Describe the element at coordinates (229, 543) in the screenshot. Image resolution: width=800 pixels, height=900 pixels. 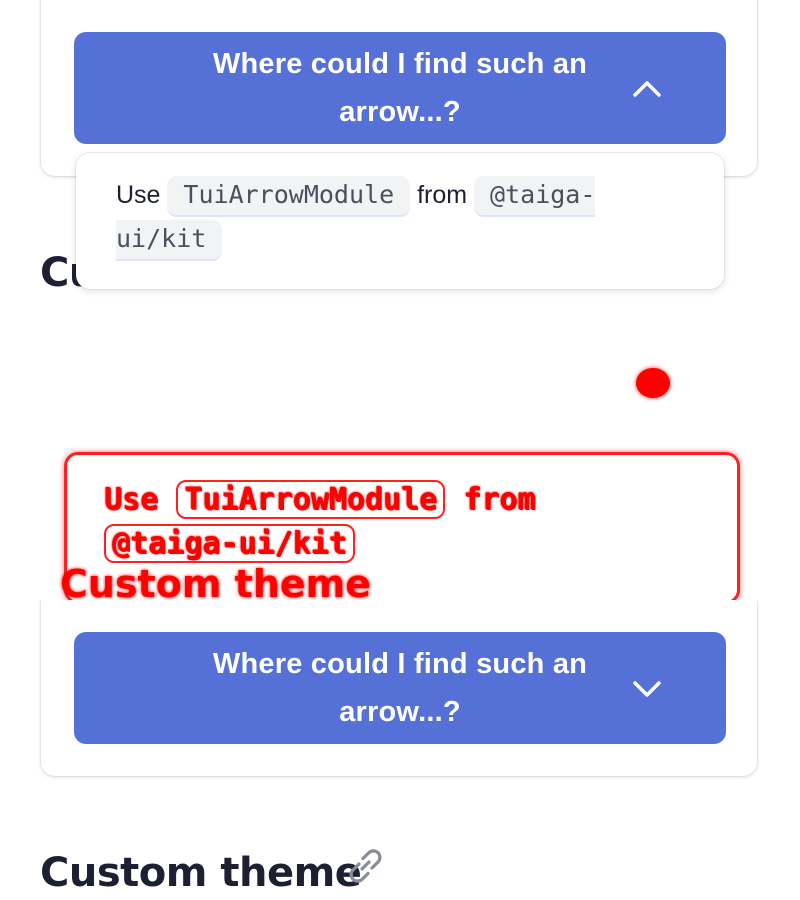
I see `diff-code-package: @taiga-ui/kit` at that location.